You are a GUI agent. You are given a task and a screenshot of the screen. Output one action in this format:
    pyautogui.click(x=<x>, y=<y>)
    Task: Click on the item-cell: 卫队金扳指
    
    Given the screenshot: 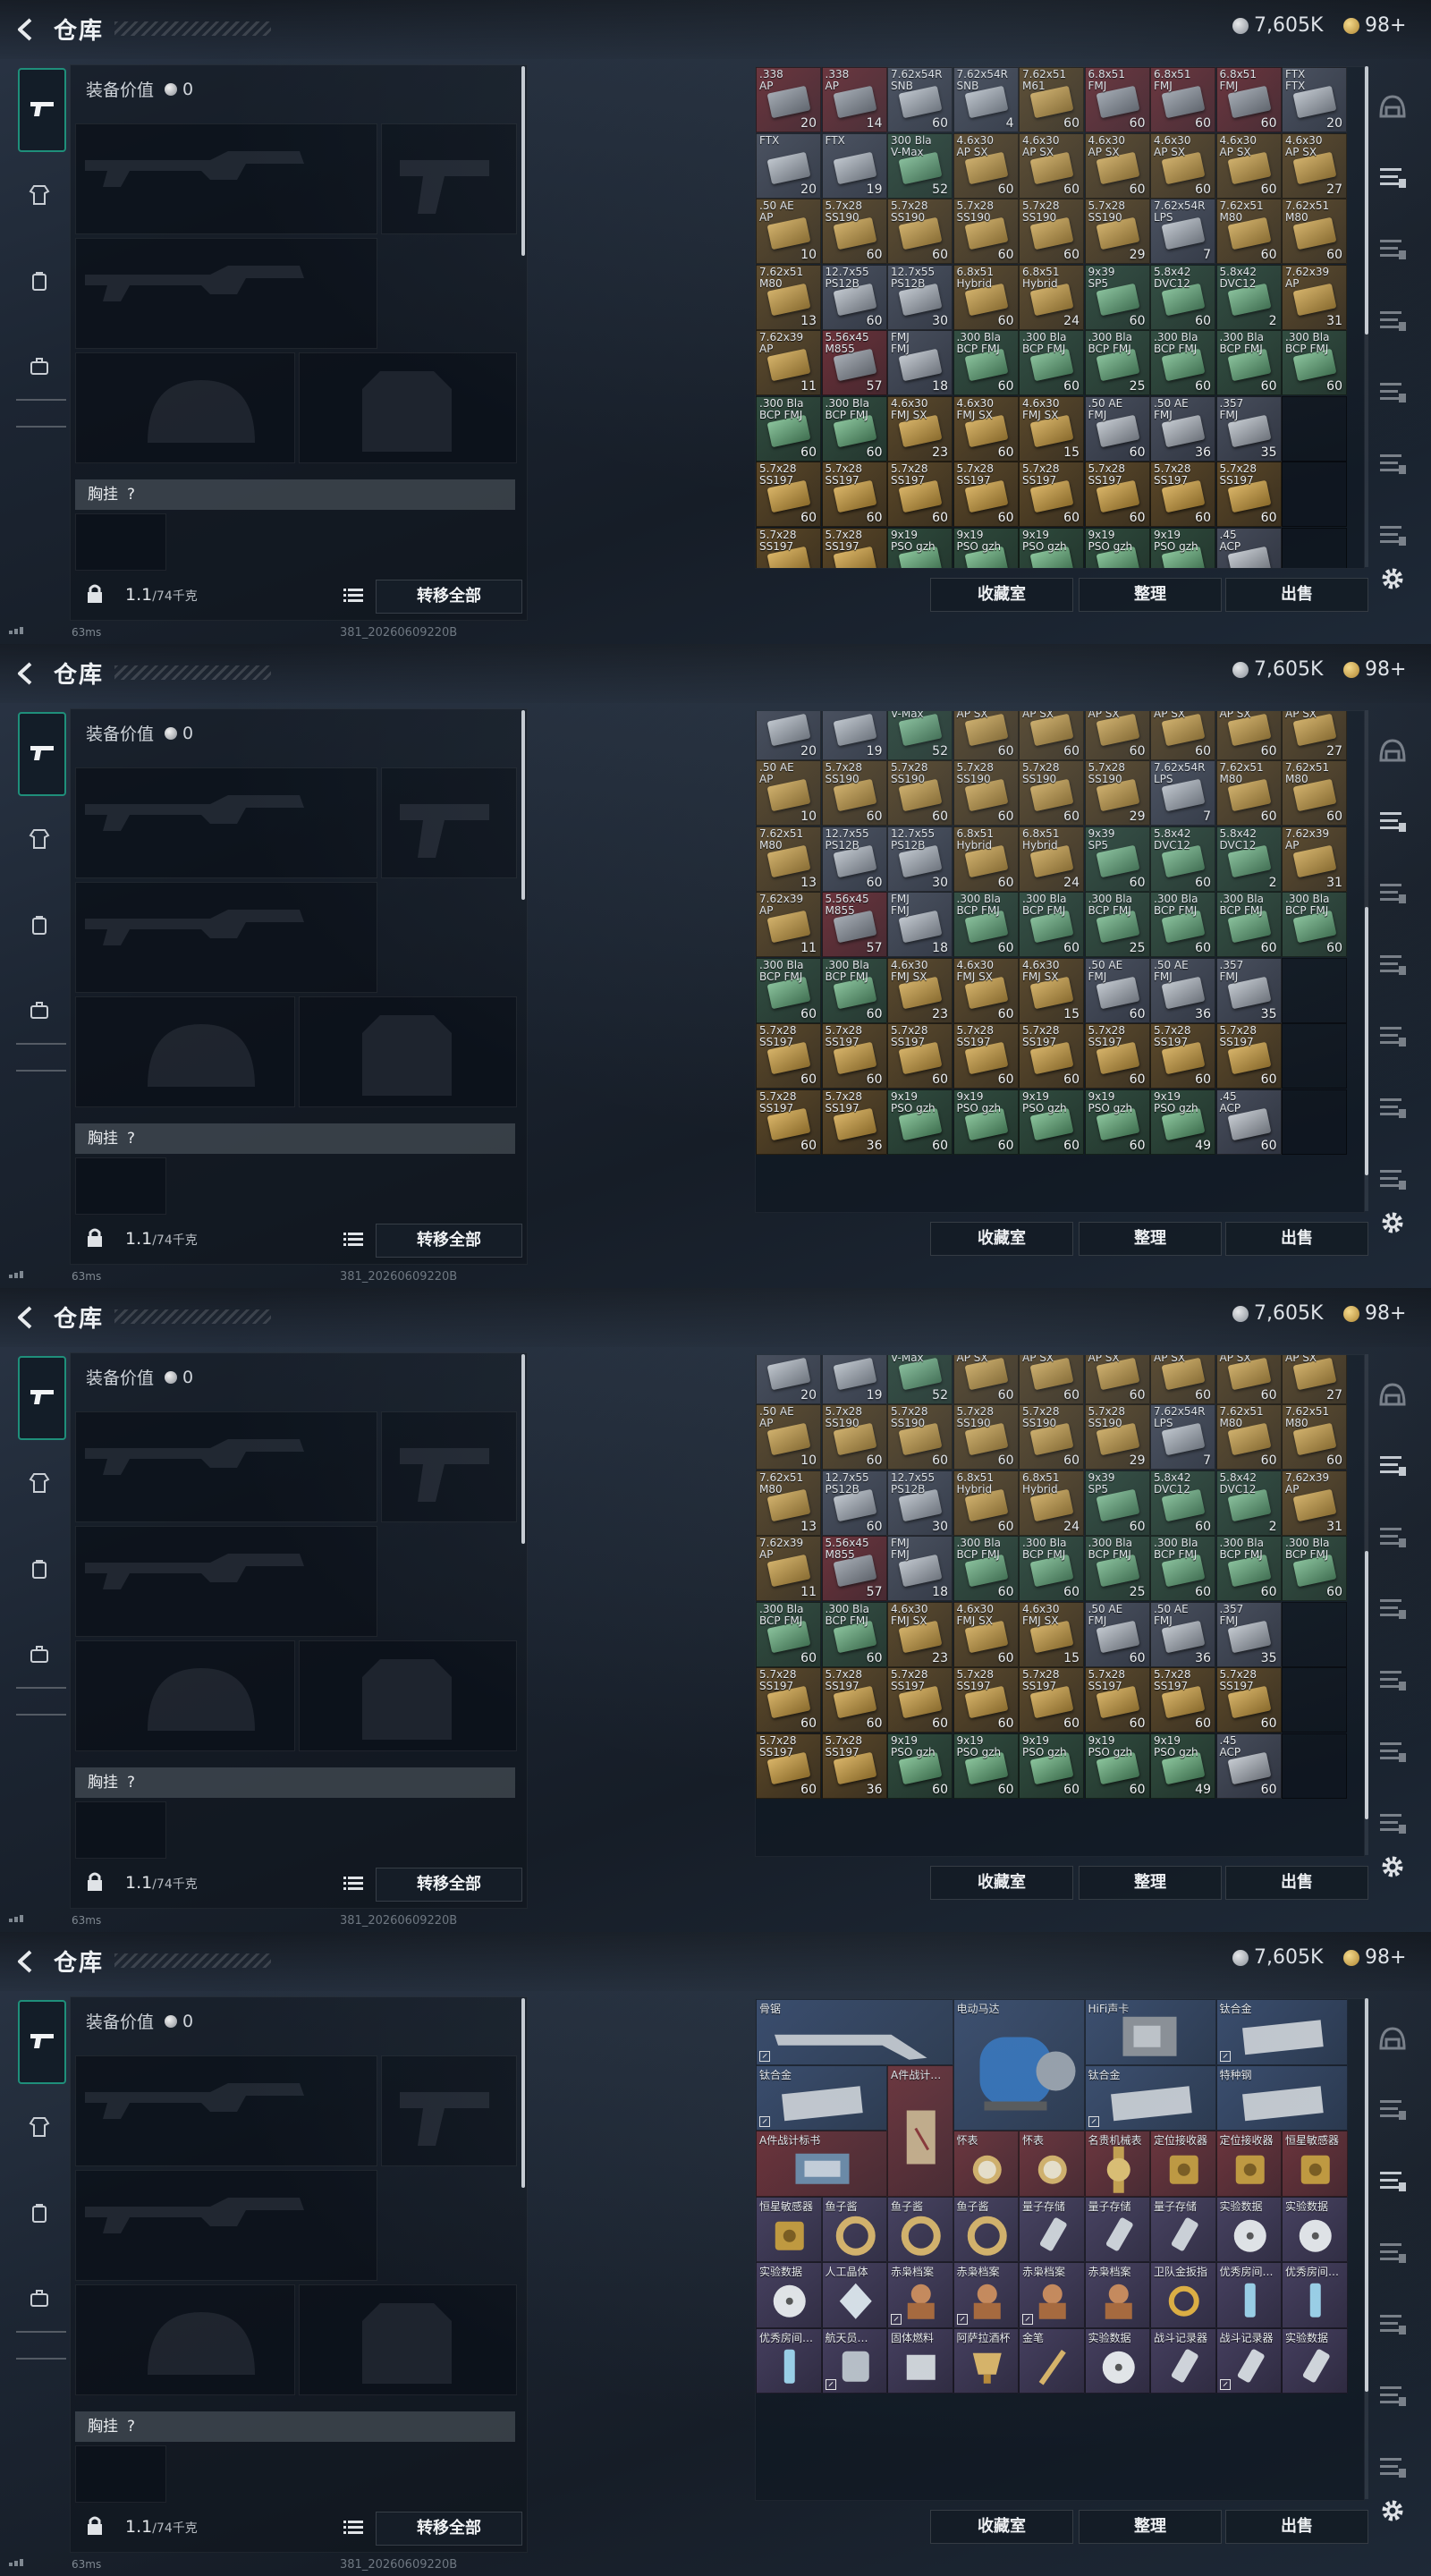 What is the action you would take?
    pyautogui.click(x=1183, y=2295)
    